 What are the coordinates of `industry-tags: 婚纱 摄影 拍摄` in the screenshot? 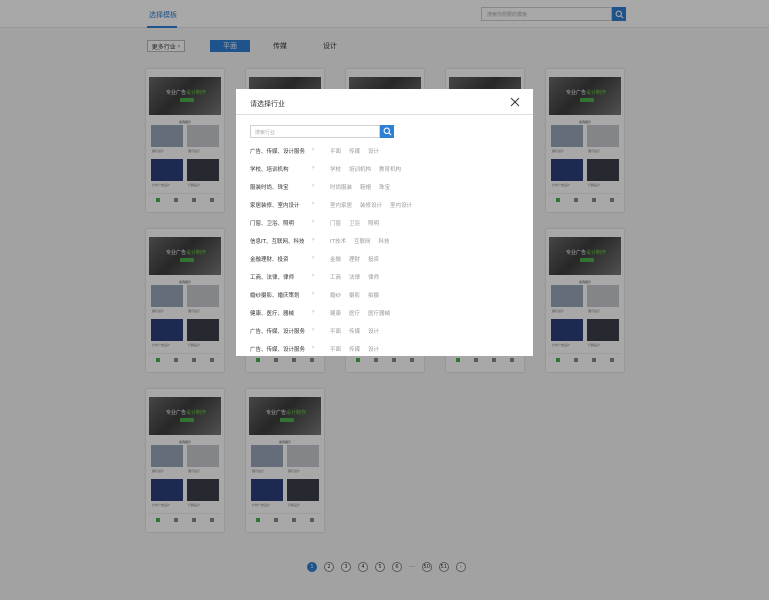 It's located at (354, 295).